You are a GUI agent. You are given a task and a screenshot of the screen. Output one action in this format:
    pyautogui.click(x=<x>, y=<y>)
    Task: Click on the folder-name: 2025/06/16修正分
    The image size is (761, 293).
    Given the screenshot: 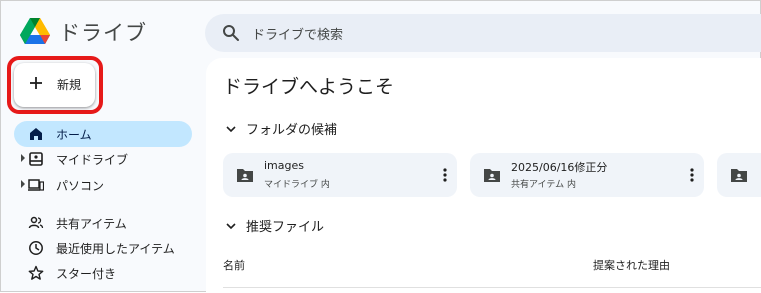 What is the action you would take?
    pyautogui.click(x=559, y=167)
    